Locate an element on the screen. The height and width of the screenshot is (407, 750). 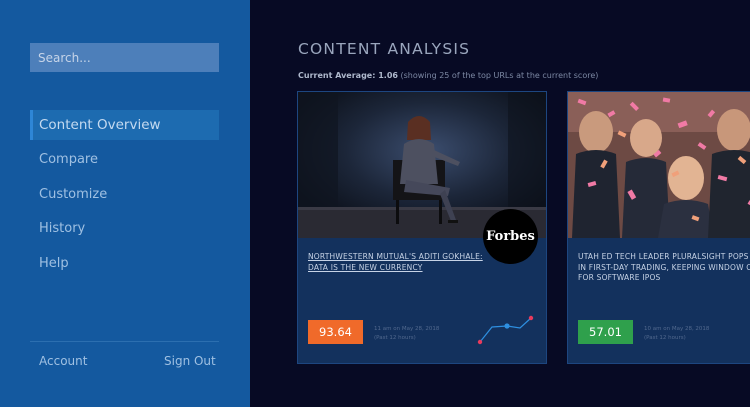
sign-out-link: Sign Out is located at coordinates (190, 361).